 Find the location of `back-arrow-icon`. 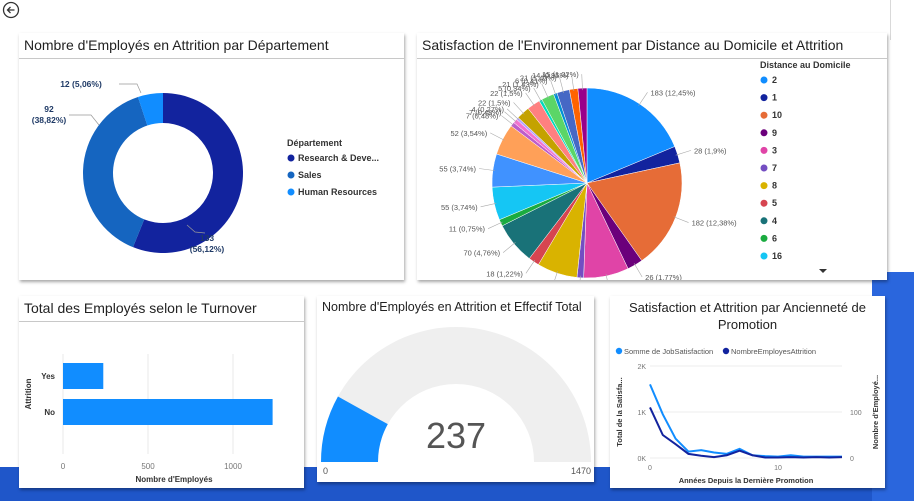

back-arrow-icon is located at coordinates (11, 10).